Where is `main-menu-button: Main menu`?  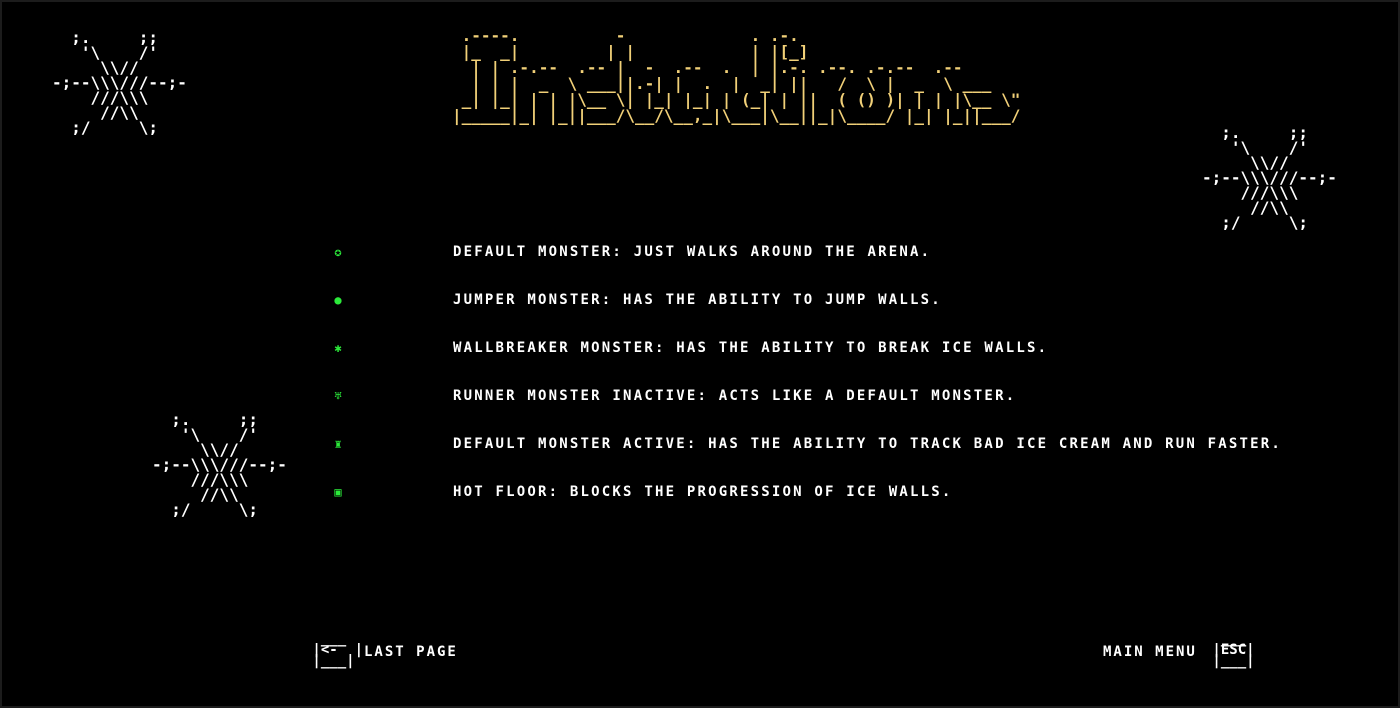
main-menu-button: Main menu is located at coordinates (1150, 652).